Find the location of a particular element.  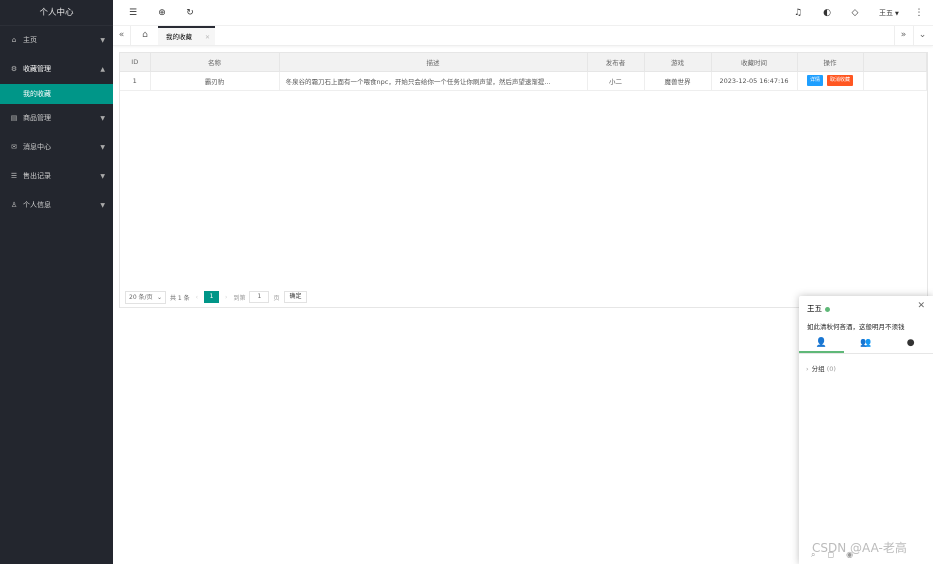

per-page-select: 20 条/页 ⌄ is located at coordinates (145, 297).